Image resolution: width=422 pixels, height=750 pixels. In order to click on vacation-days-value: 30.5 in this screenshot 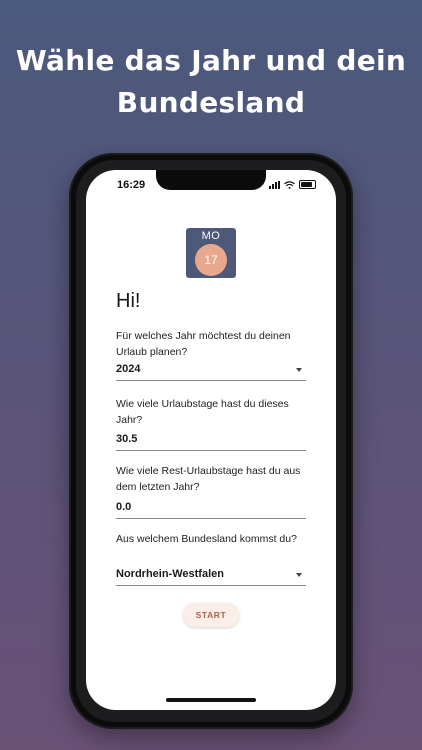, I will do `click(127, 439)`.